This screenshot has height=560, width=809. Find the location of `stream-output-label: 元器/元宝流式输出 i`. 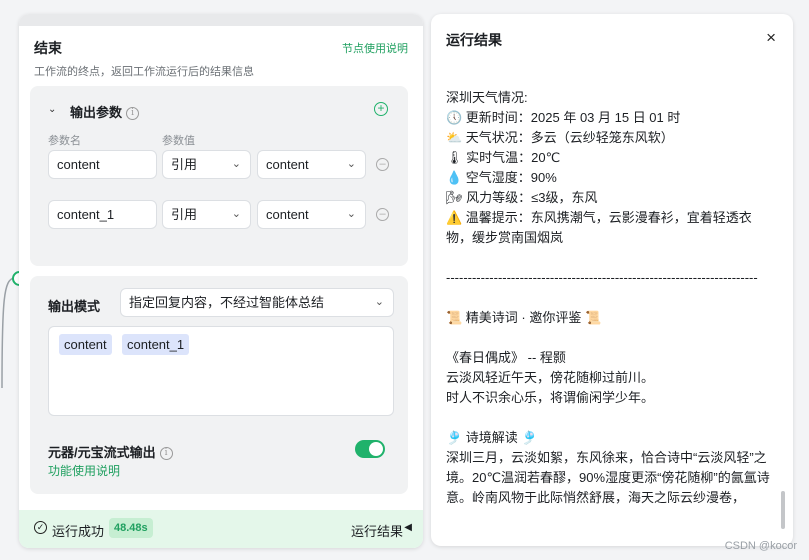

stream-output-label: 元器/元宝流式输出 i is located at coordinates (110, 451).